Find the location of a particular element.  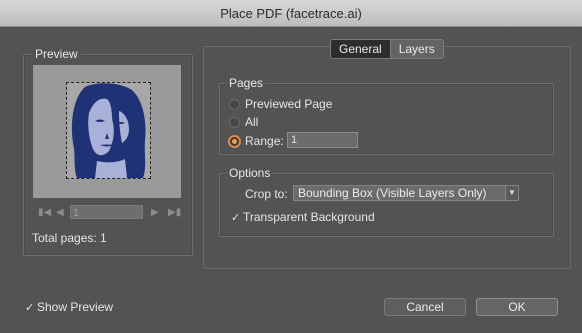

crop-to-select: Bounding Box (Visible Layers Only) ▼ is located at coordinates (406, 193).